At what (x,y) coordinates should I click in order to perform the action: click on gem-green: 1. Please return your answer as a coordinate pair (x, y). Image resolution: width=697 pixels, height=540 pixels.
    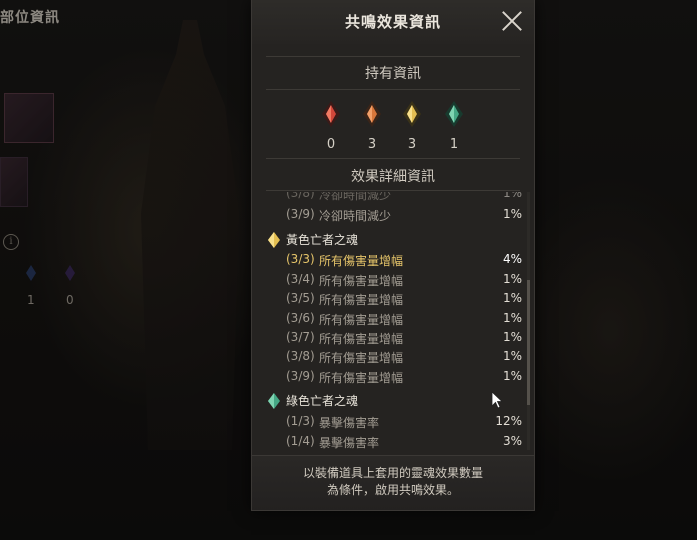
    Looking at the image, I should click on (454, 126).